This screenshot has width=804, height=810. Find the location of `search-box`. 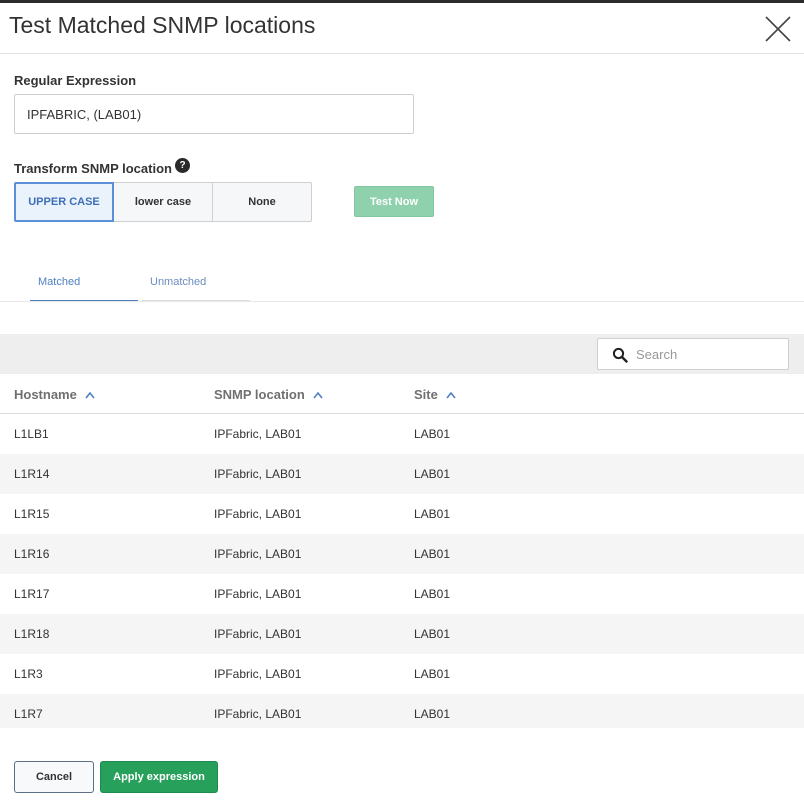

search-box is located at coordinates (693, 354).